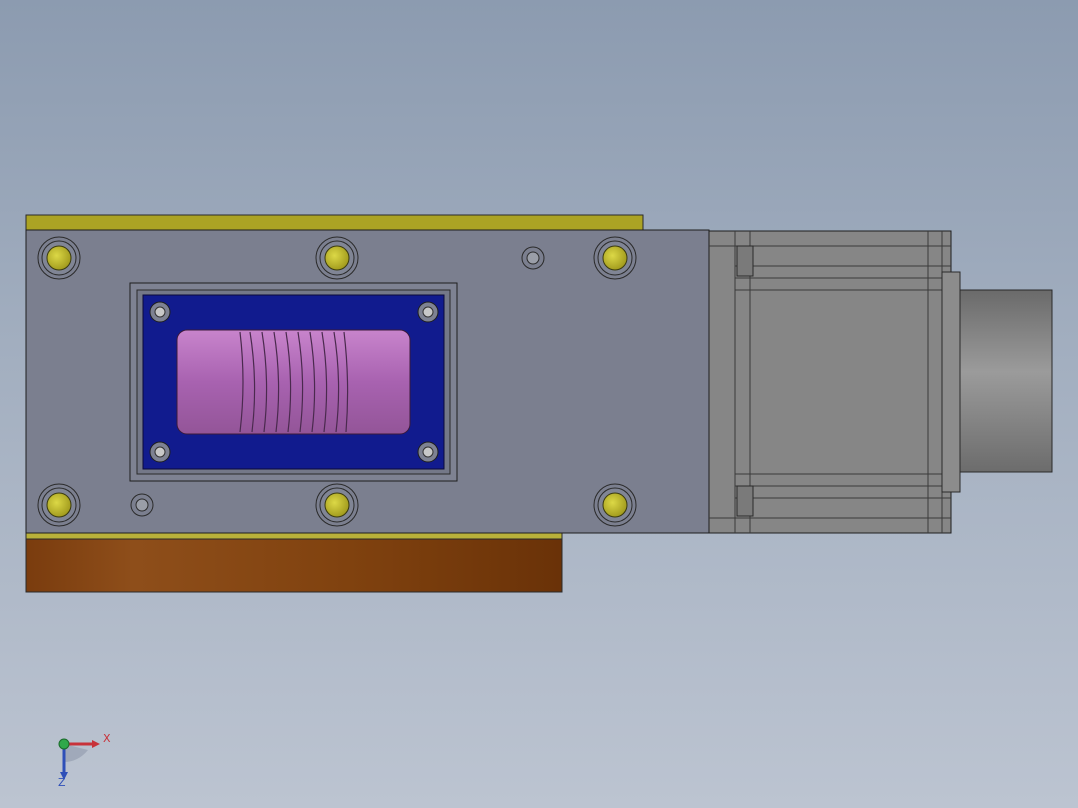 The image size is (1078, 808). I want to click on motor-shaft, so click(1006, 381).